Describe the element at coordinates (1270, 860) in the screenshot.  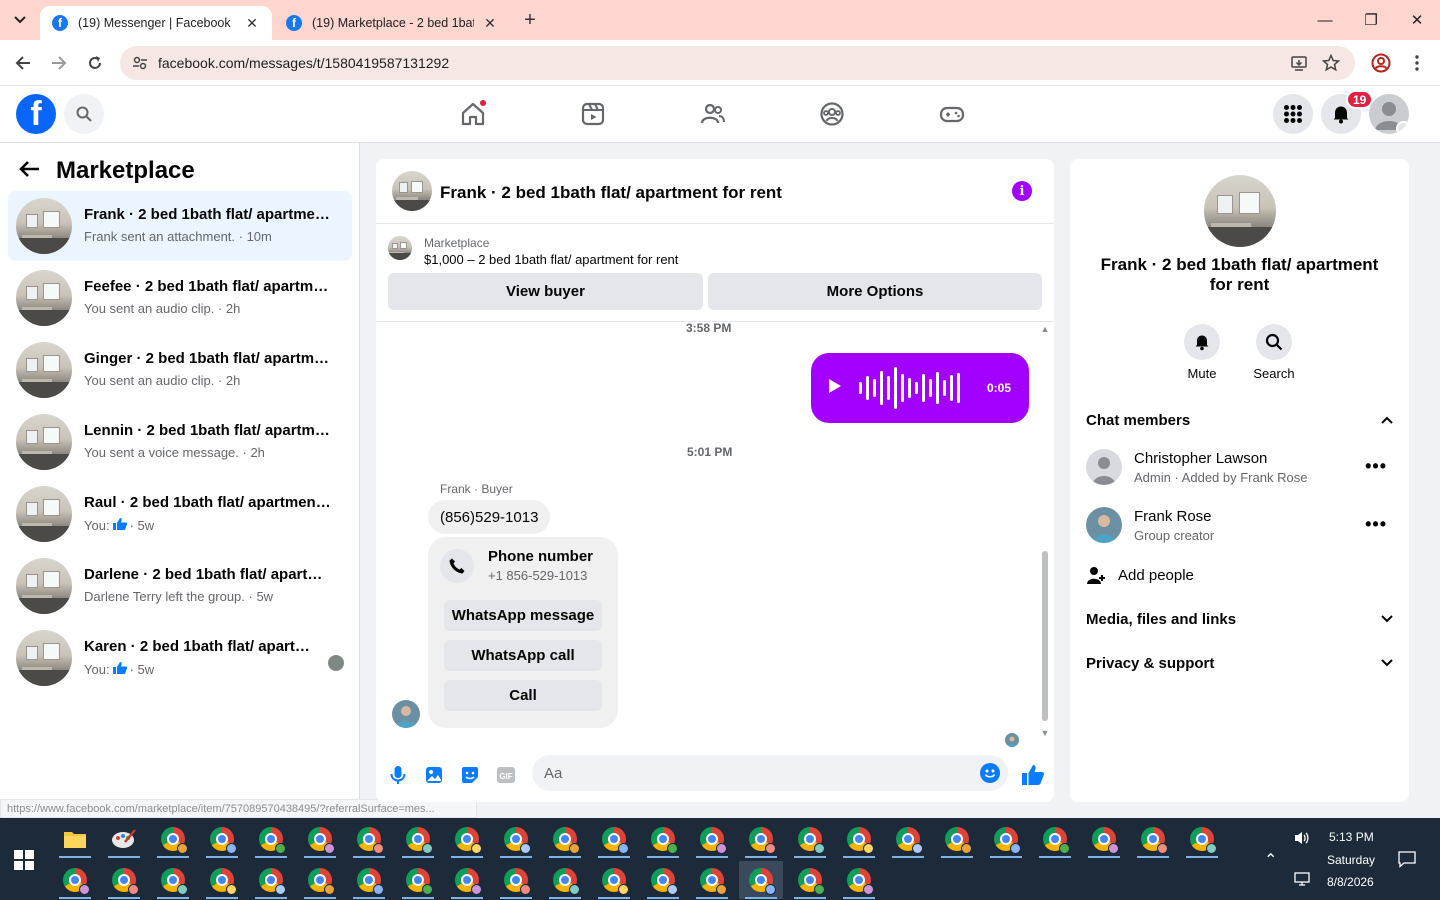
I see `show-hidden-icons-chevron-up-icon: ⌃` at that location.